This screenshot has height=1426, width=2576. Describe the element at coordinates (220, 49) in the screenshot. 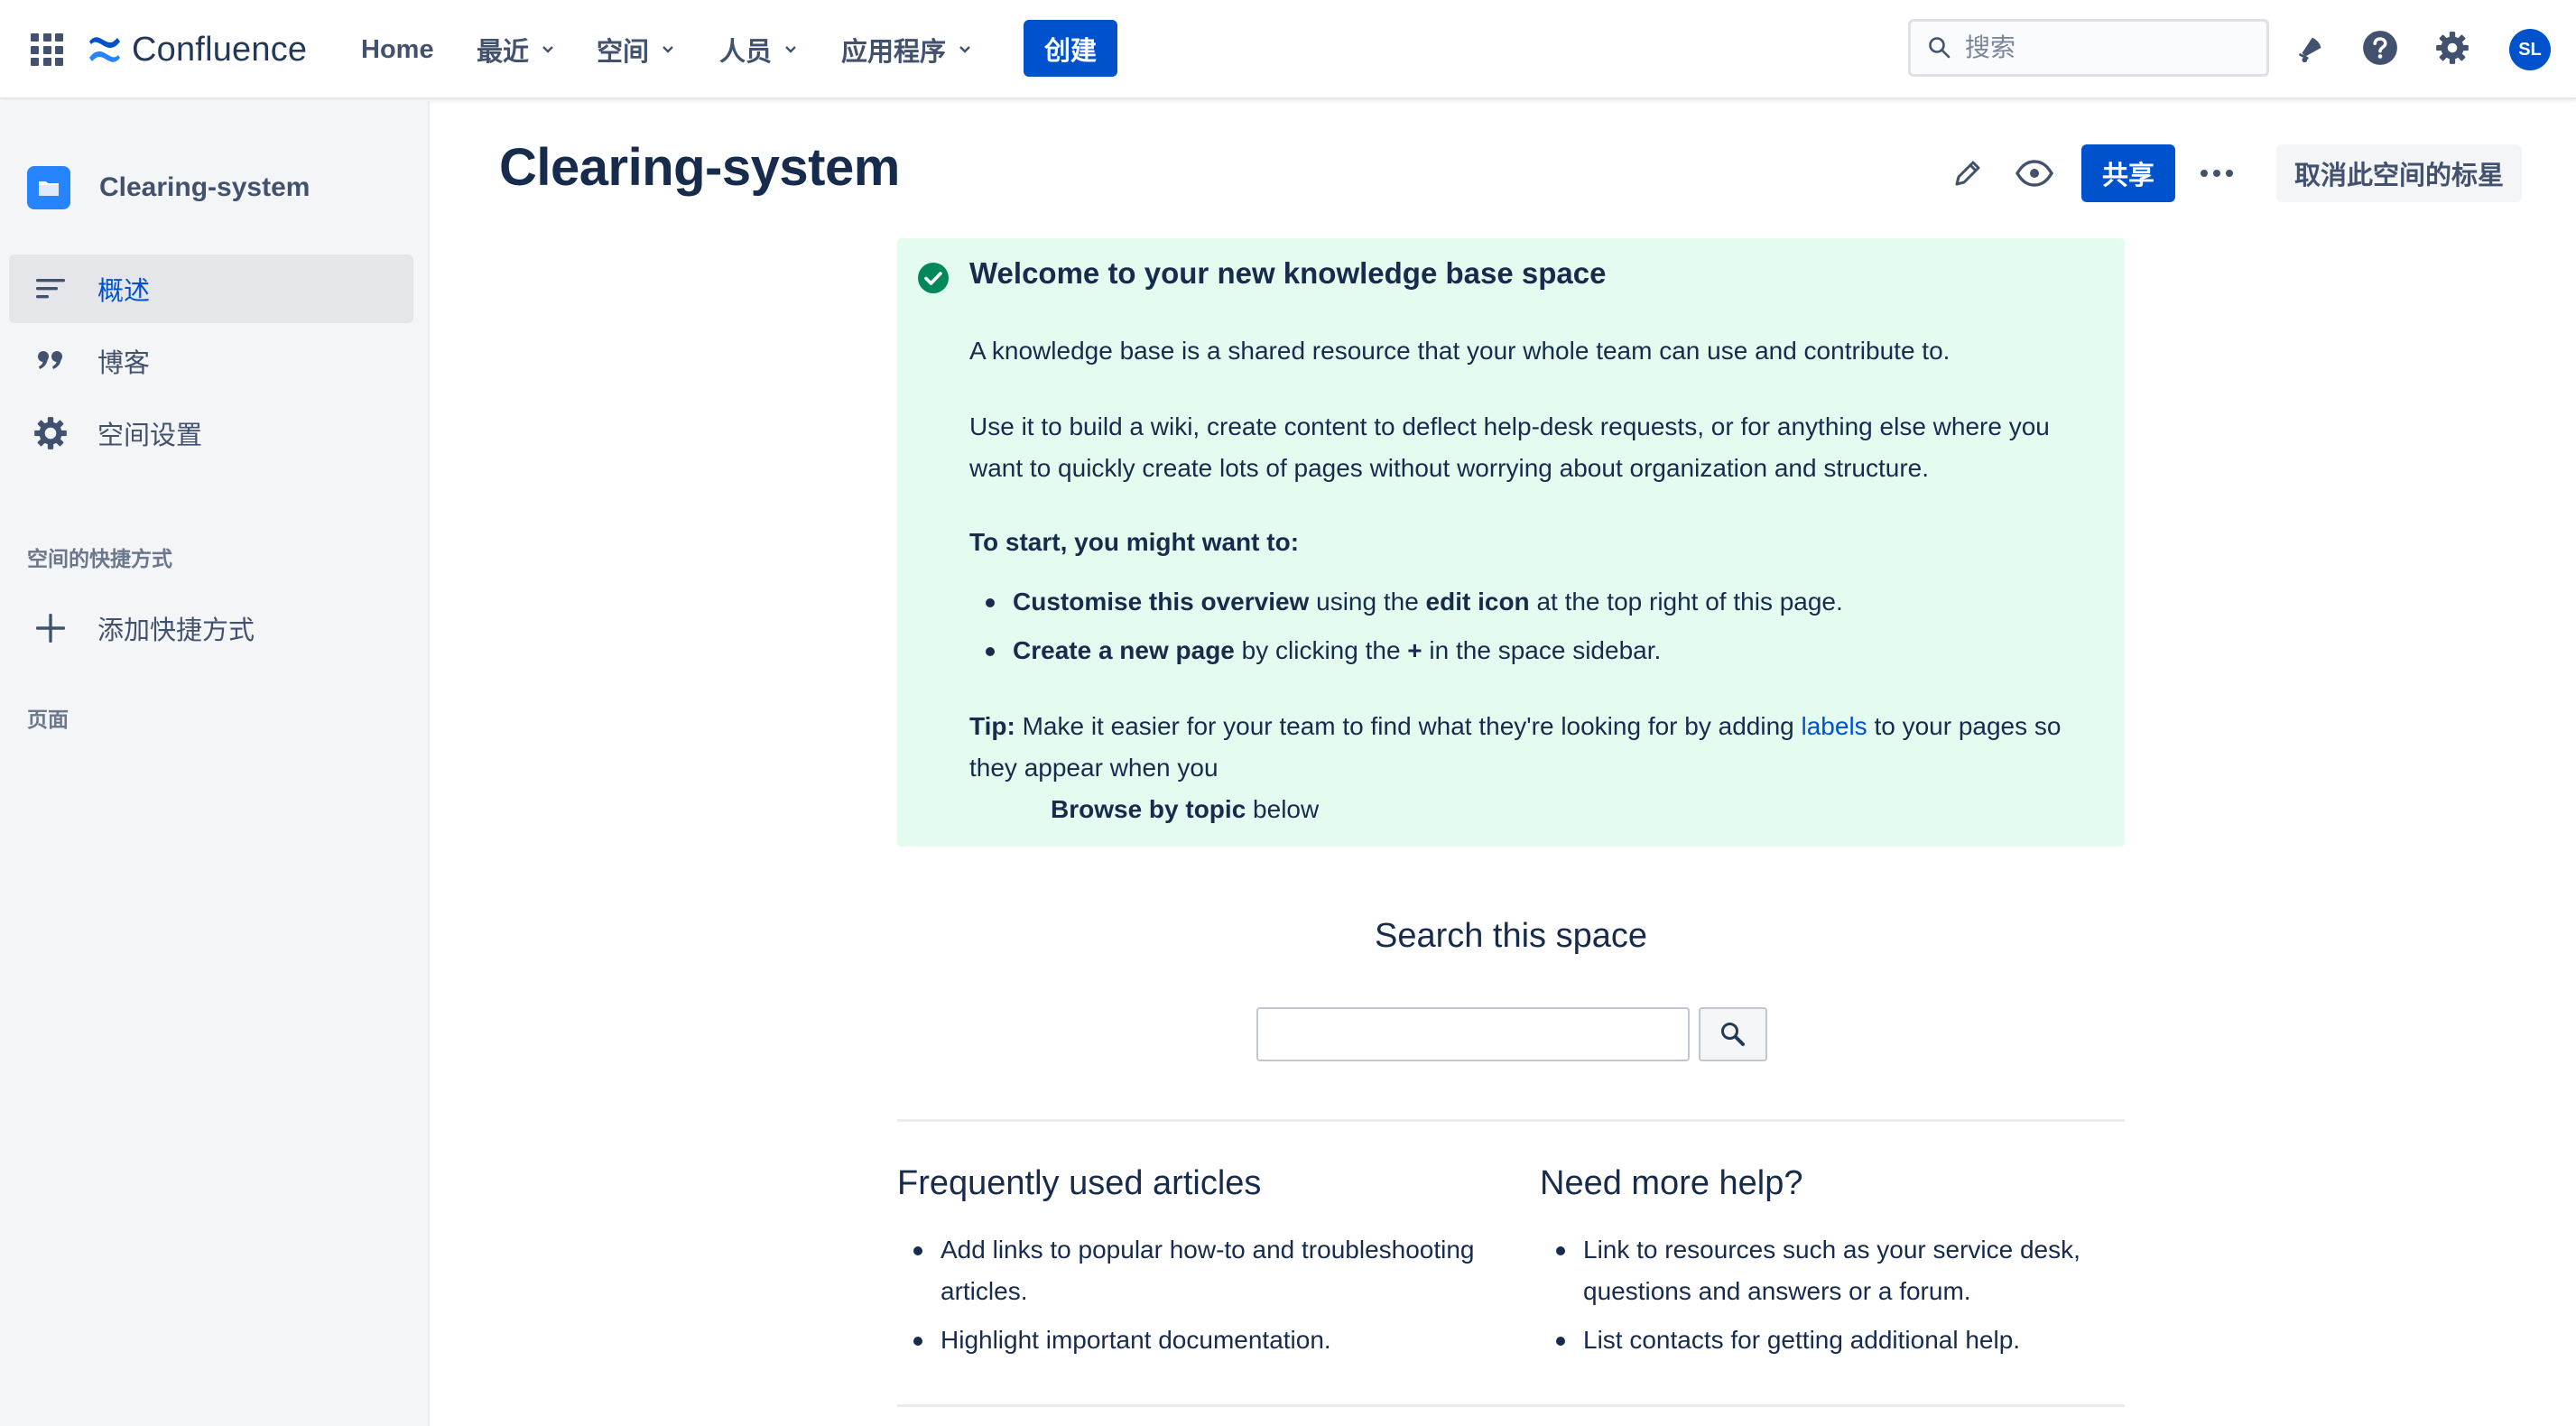

I see `logo-text: Confluence` at that location.